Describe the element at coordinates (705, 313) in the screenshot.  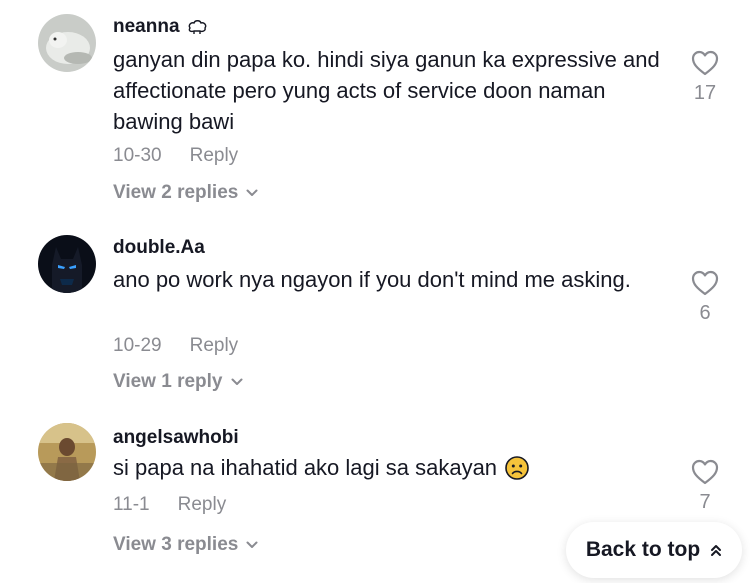
I see `like-count: 6` at that location.